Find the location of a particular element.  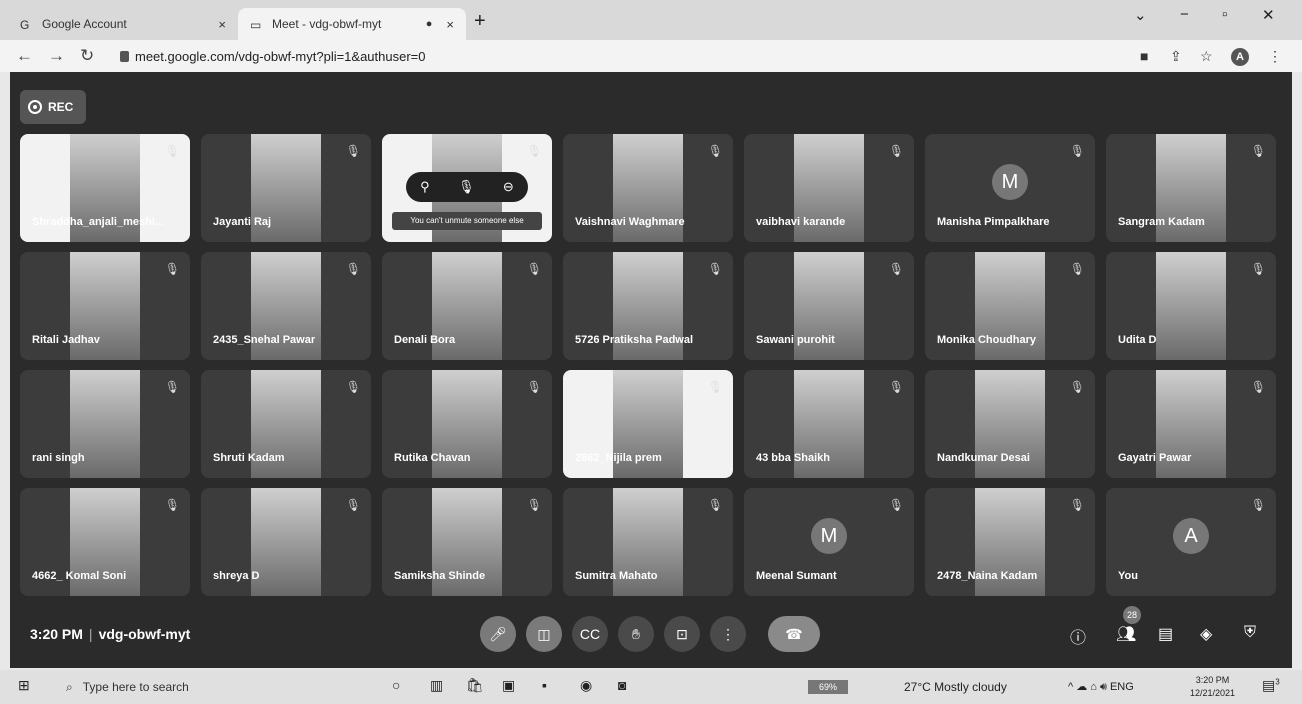

raise-hand-button: ✋︎ is located at coordinates (636, 634).